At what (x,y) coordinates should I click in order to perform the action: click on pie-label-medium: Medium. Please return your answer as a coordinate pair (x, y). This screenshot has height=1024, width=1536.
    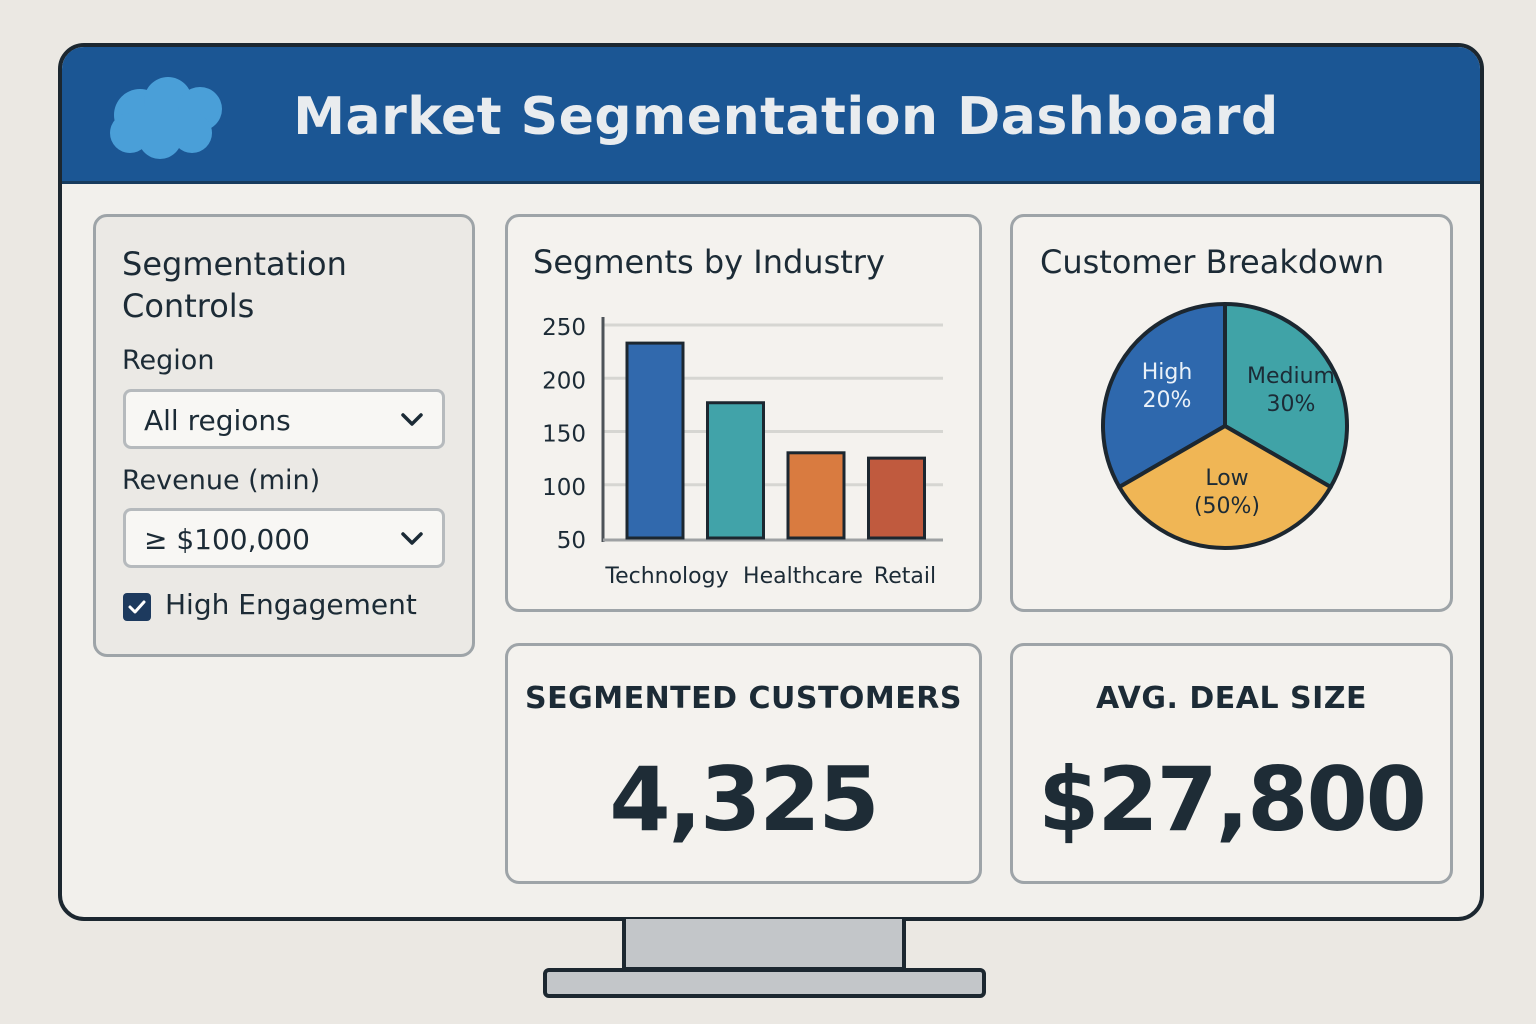
    Looking at the image, I should click on (1291, 376).